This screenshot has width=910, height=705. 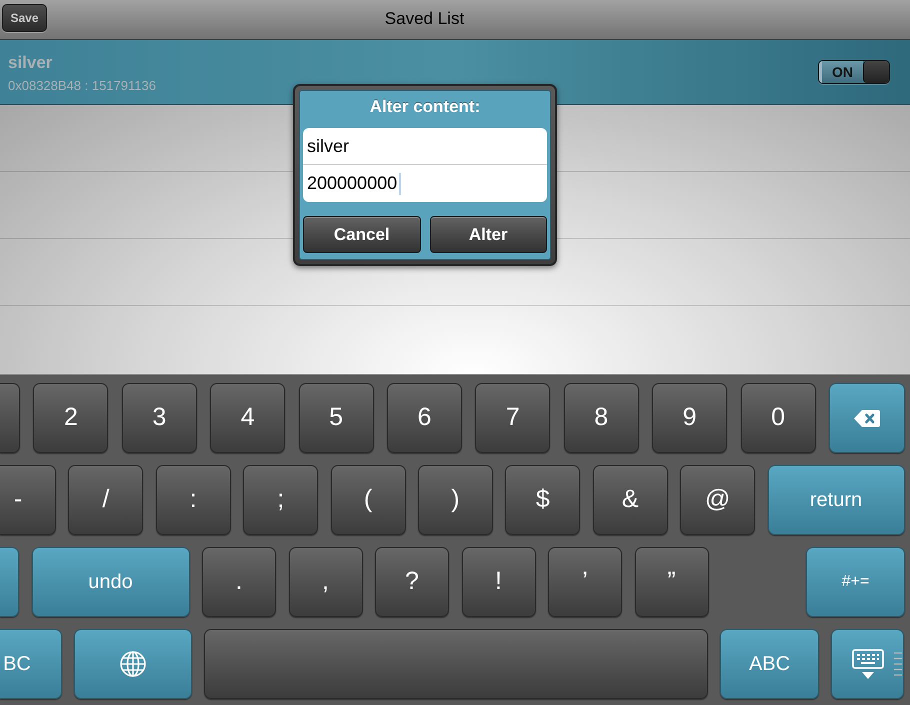 I want to click on keyboard-key: 3, so click(x=159, y=418).